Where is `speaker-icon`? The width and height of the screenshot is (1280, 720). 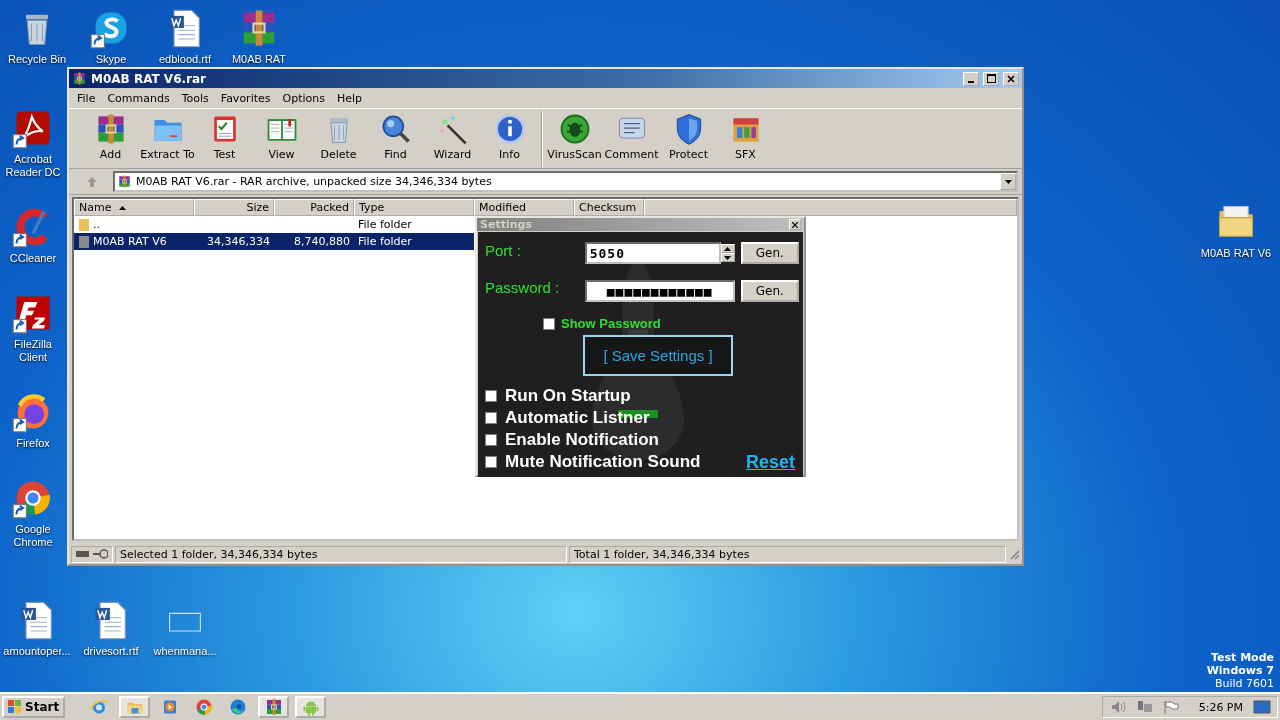 speaker-icon is located at coordinates (1118, 707).